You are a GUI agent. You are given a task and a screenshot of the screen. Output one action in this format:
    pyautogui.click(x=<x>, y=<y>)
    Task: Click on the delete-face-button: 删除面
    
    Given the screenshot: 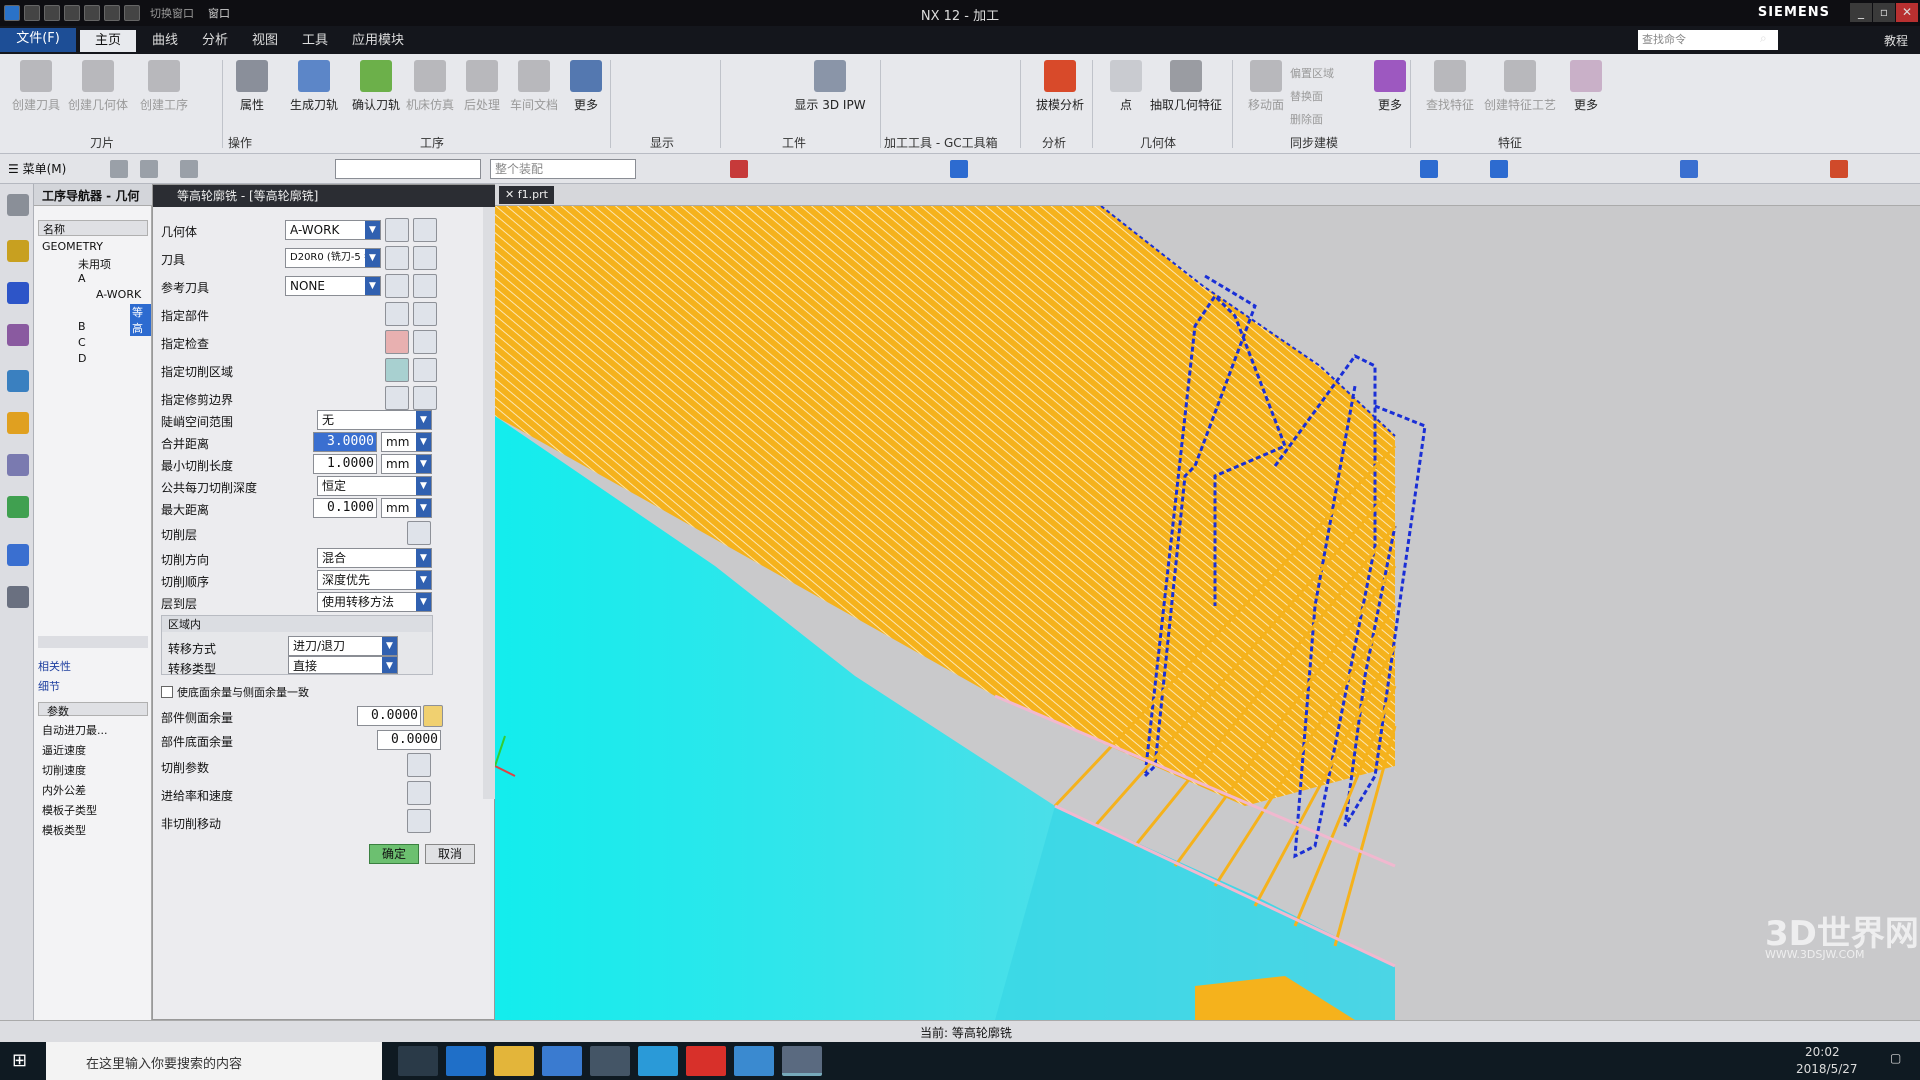 What is the action you would take?
    pyautogui.click(x=1330, y=119)
    